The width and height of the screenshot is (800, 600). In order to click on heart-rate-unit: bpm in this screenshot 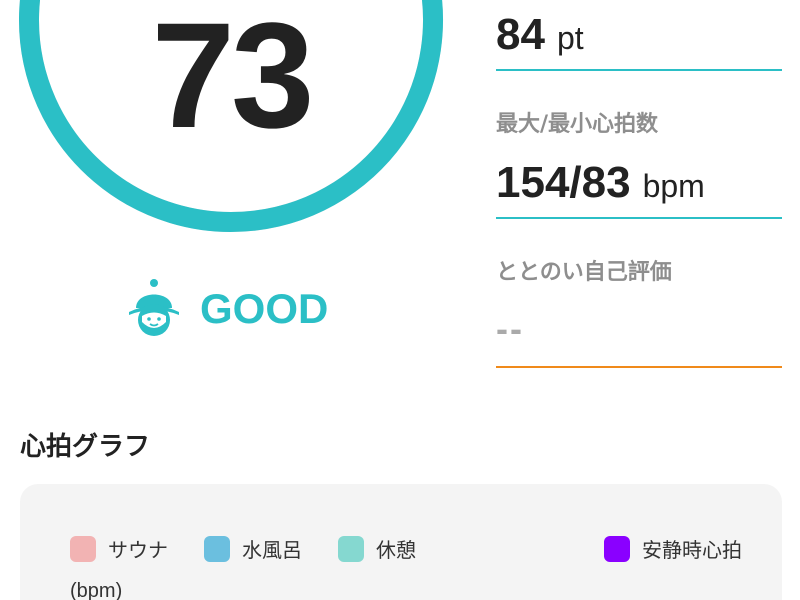, I will do `click(673, 186)`.